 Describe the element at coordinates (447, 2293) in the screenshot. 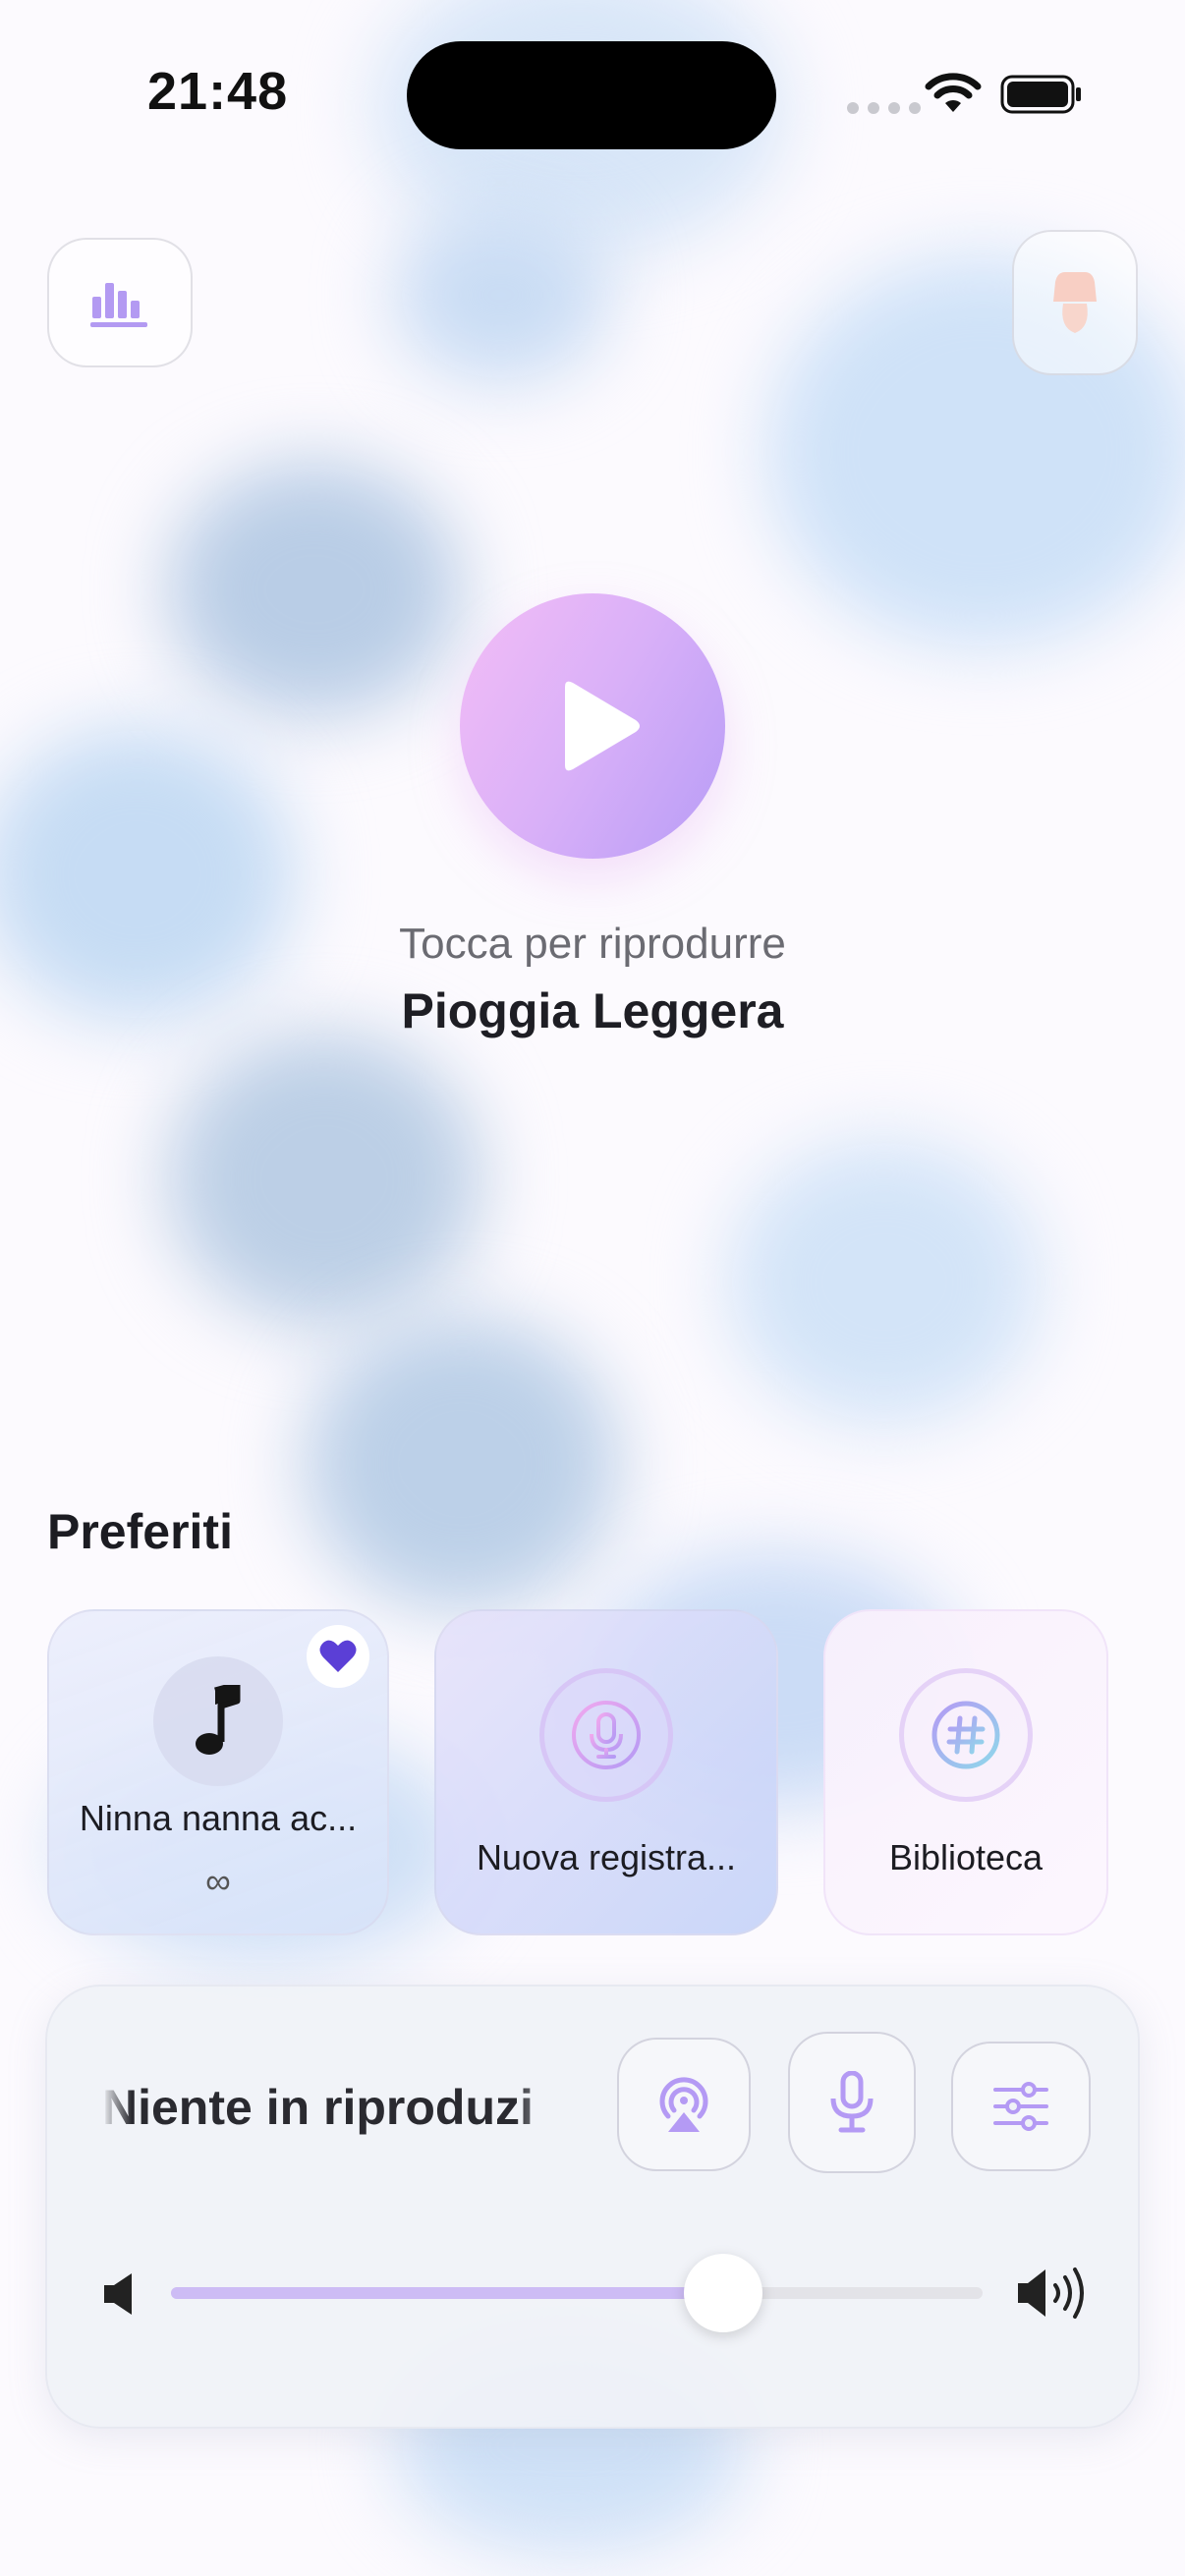

I see `volume-slider-fill` at that location.